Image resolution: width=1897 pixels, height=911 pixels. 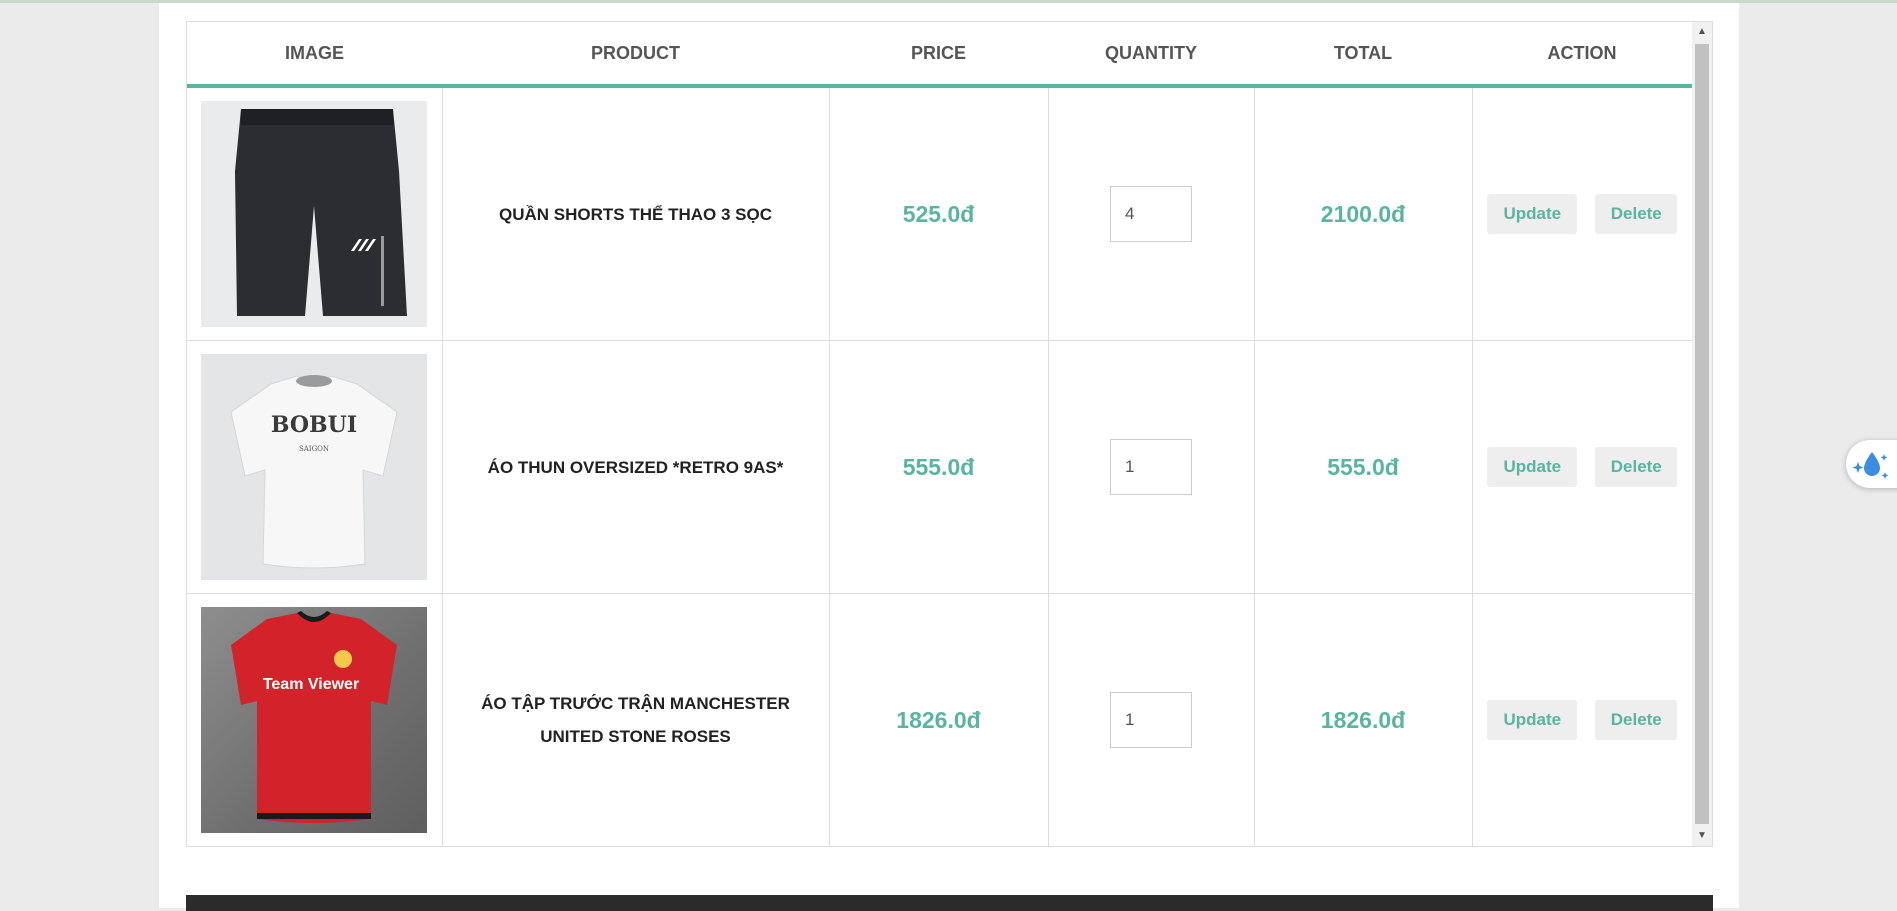 I want to click on total-cell: 555.0đ, so click(x=1363, y=467).